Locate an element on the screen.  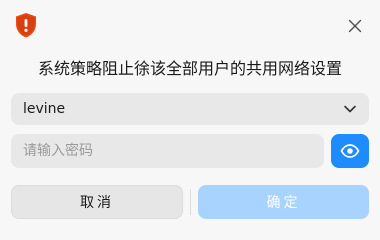
close-button is located at coordinates (355, 26).